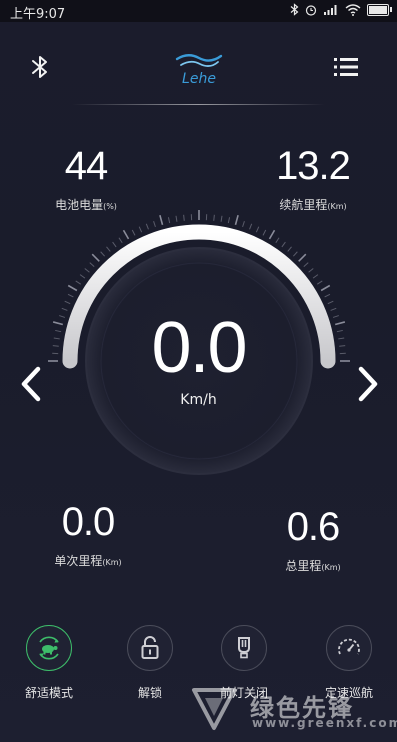 This screenshot has width=397, height=742. I want to click on unlock-icon, so click(150, 647).